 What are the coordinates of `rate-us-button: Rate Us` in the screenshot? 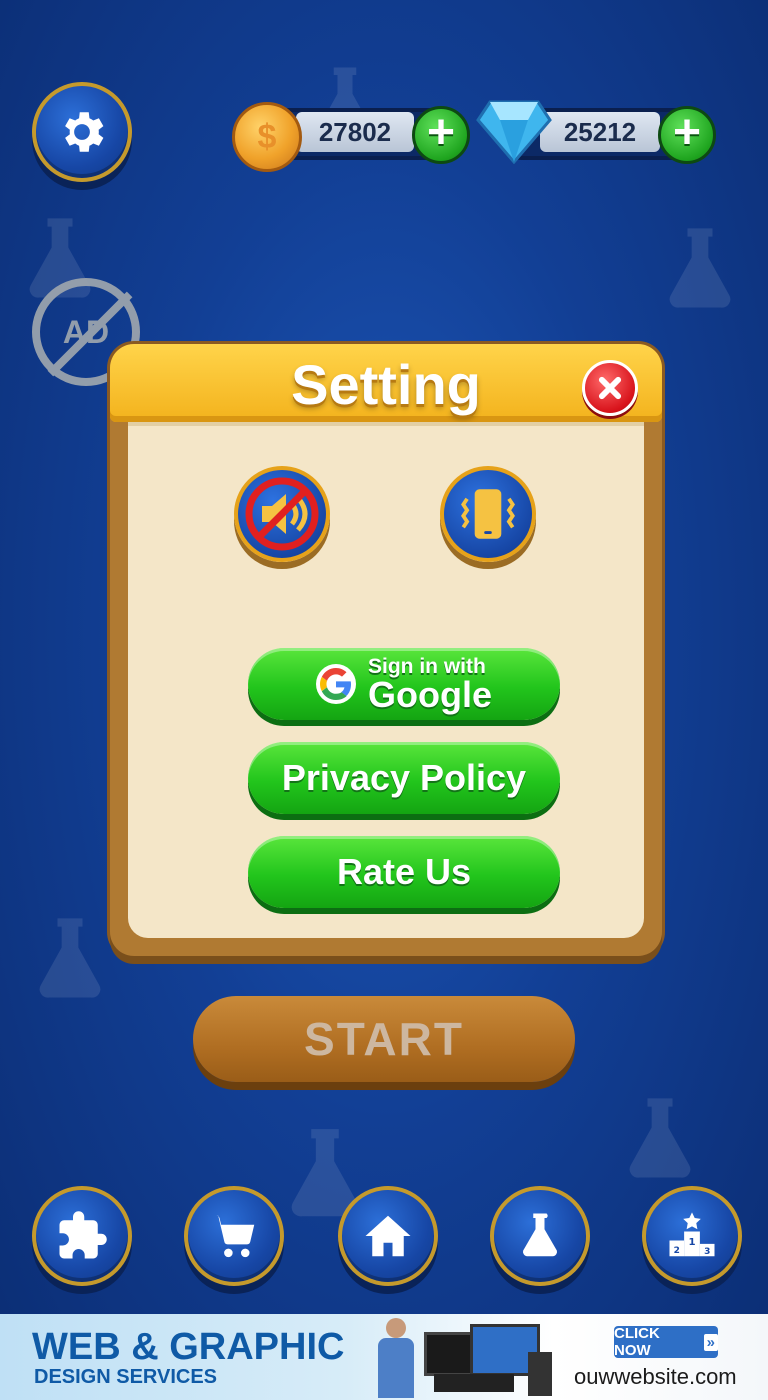 It's located at (404, 872).